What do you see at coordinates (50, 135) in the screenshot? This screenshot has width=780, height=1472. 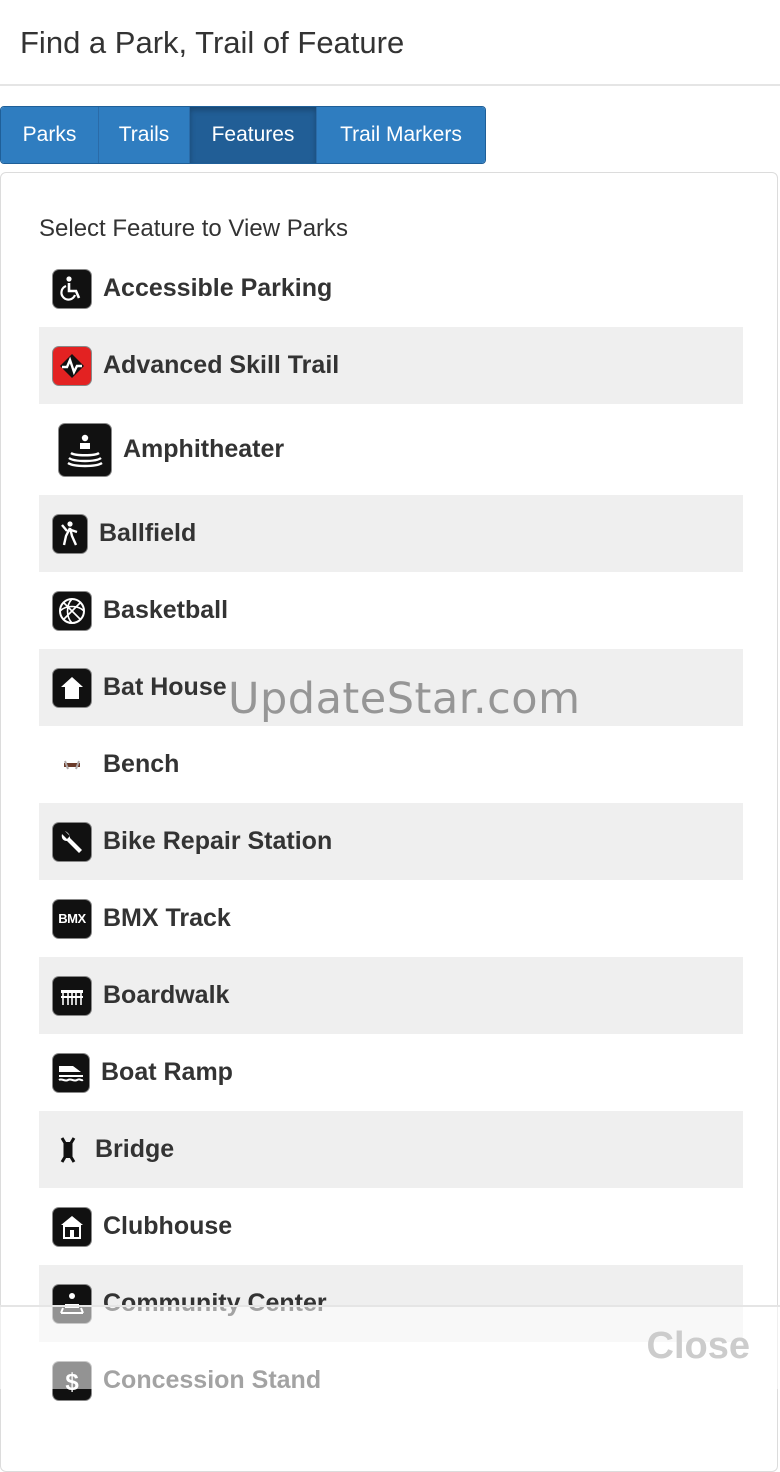 I see `tab-parks: Parks` at bounding box center [50, 135].